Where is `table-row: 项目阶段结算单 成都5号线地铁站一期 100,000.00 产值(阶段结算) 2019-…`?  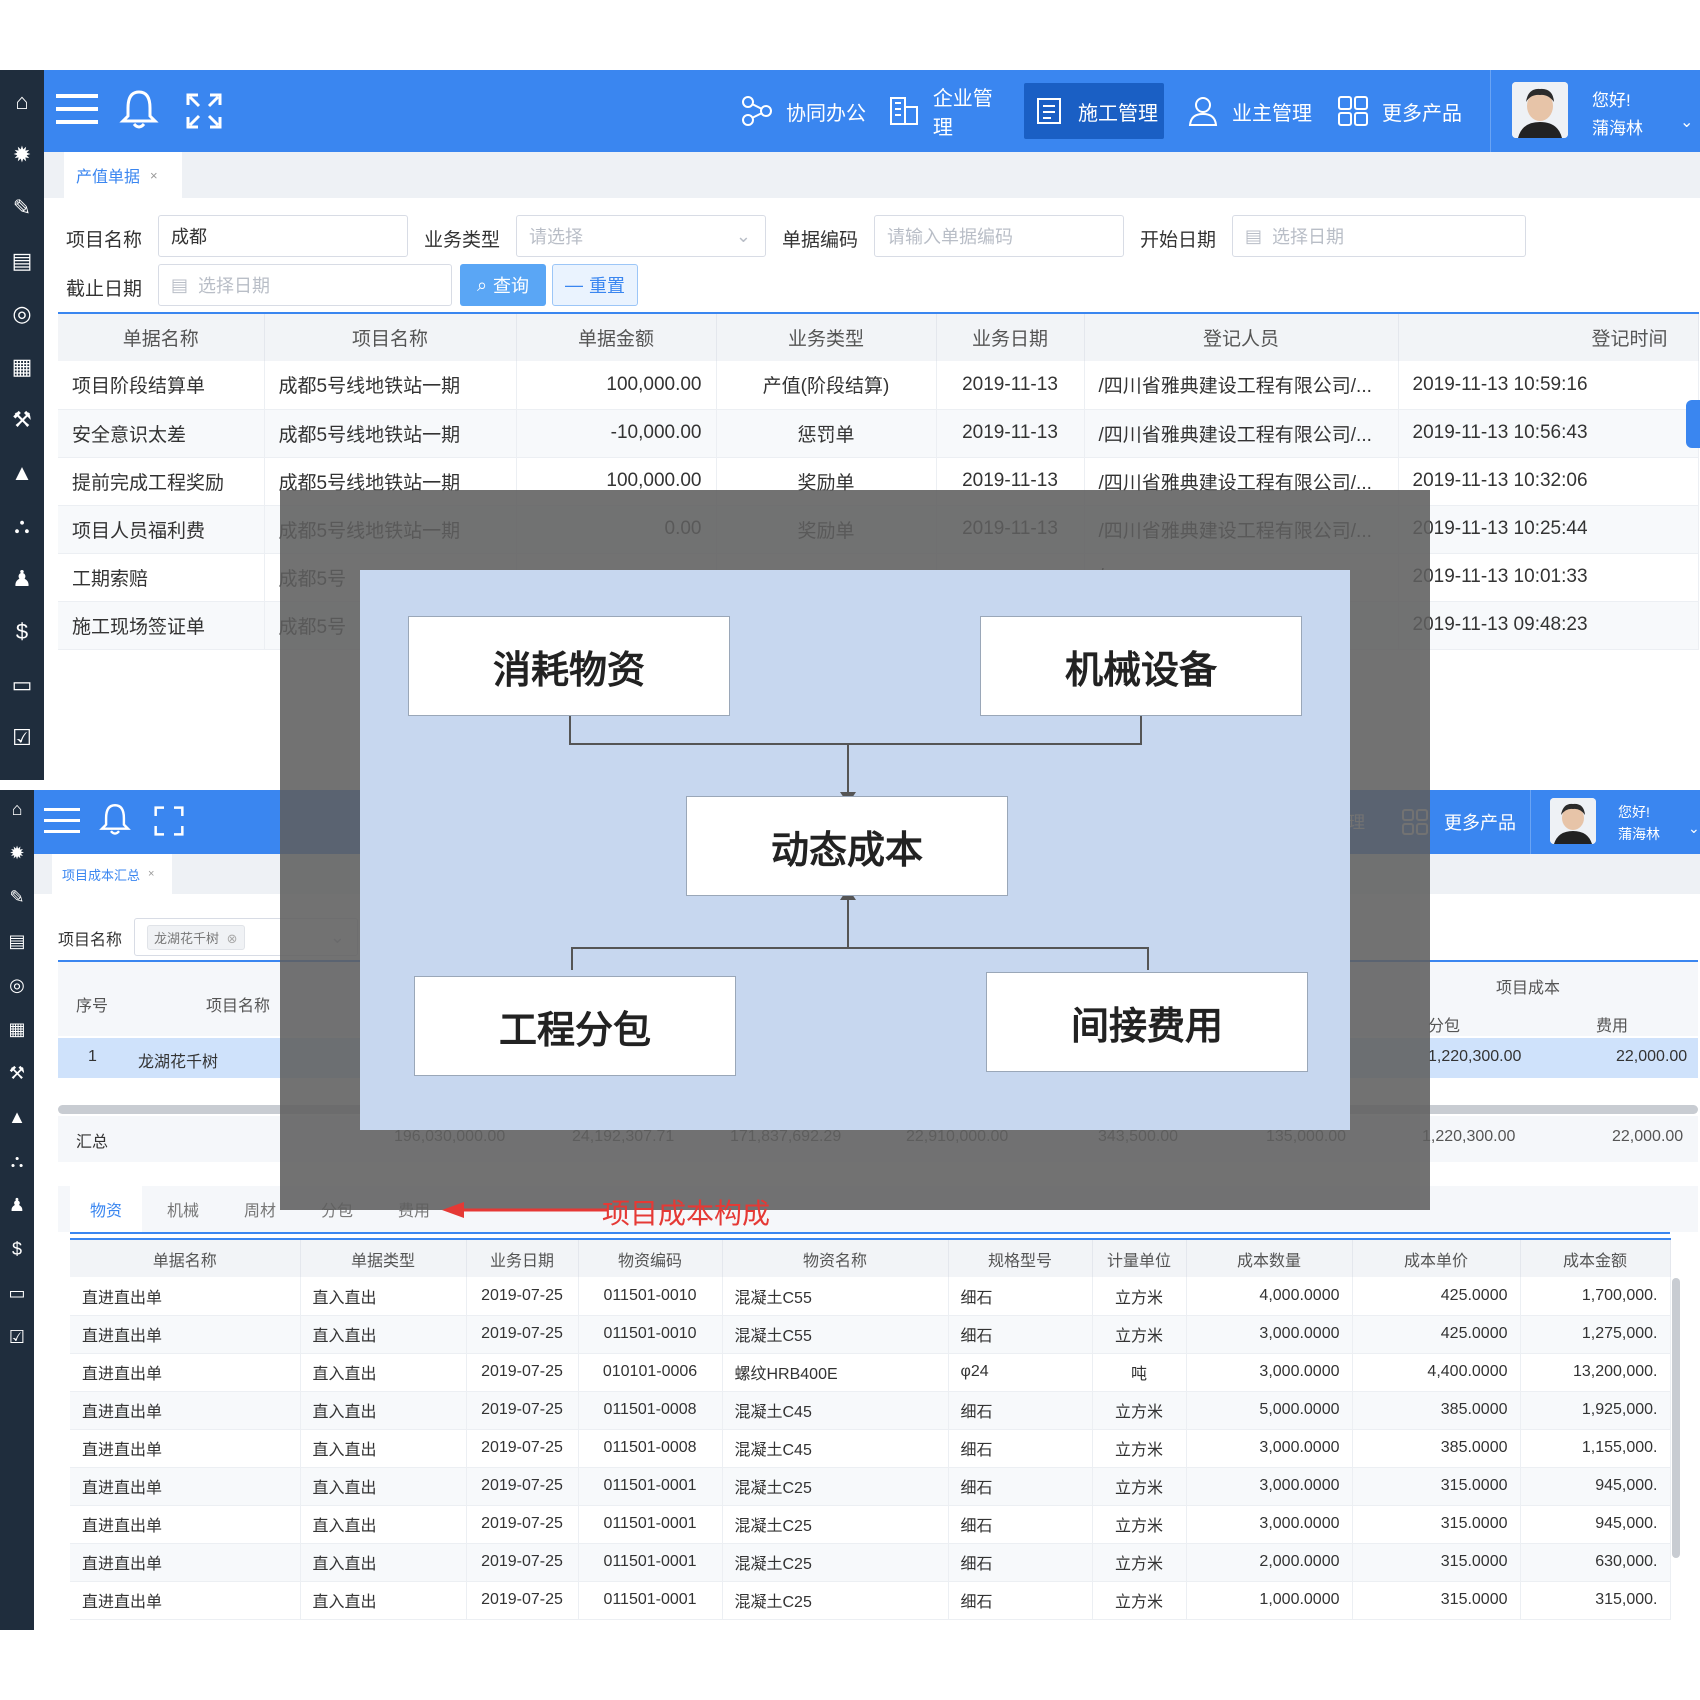
table-row: 项目阶段结算单 成都5号线地铁站一期 100,000.00 产值(阶段结算) 2019-… is located at coordinates (878, 385).